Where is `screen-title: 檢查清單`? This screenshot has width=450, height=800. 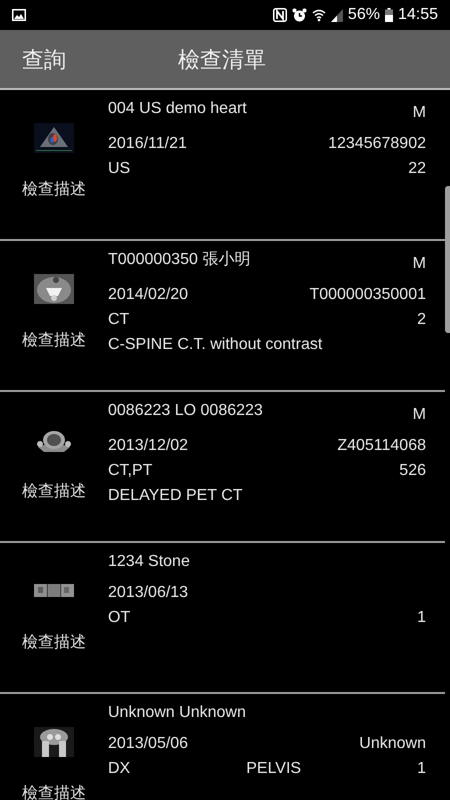
screen-title: 檢查清單 is located at coordinates (222, 60).